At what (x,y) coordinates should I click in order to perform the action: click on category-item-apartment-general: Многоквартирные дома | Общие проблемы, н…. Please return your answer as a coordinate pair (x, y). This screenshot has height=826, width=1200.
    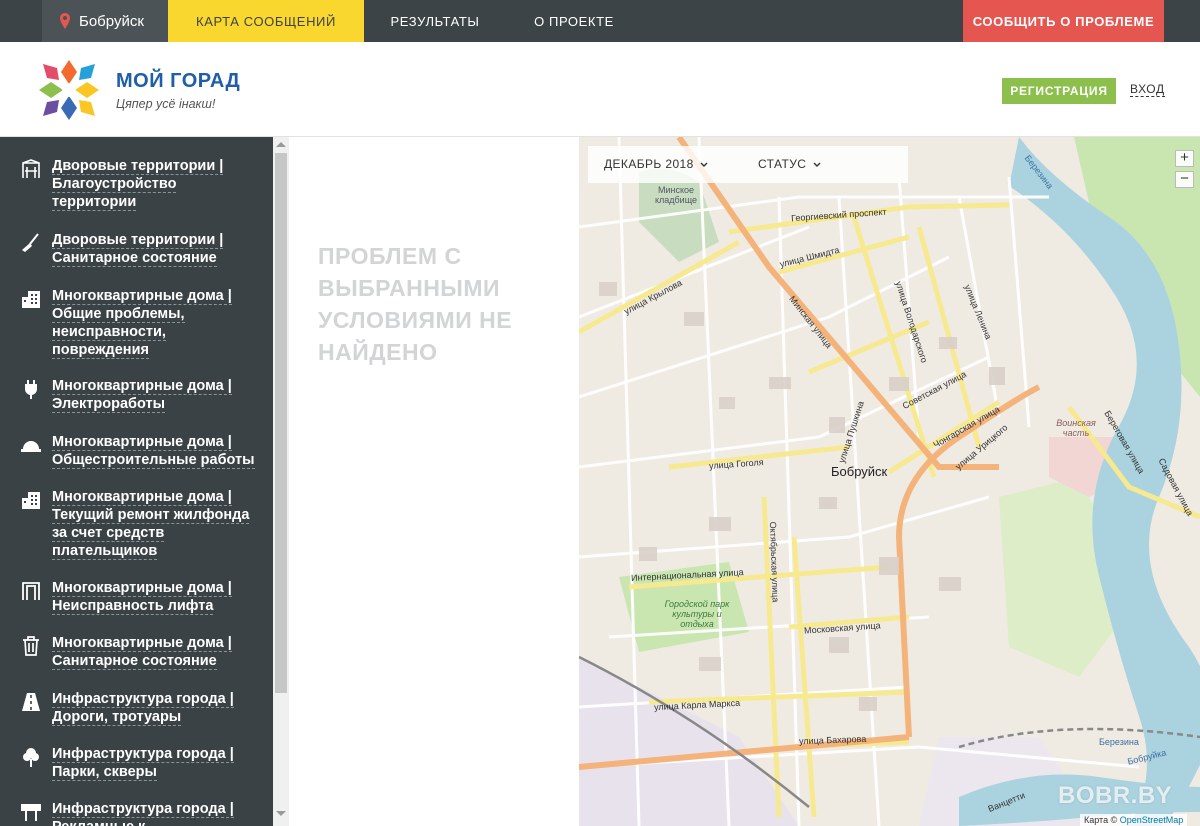
    Looking at the image, I should click on (136, 323).